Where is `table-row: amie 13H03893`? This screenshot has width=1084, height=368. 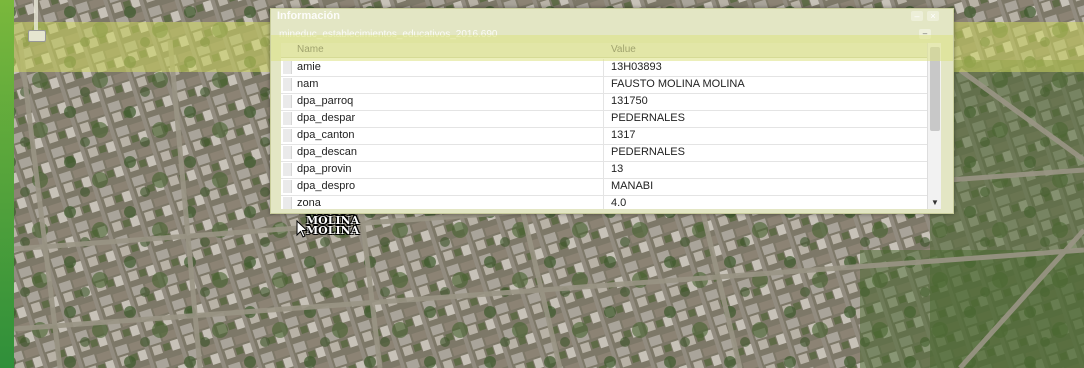
table-row: amie 13H03893 is located at coordinates (604, 68).